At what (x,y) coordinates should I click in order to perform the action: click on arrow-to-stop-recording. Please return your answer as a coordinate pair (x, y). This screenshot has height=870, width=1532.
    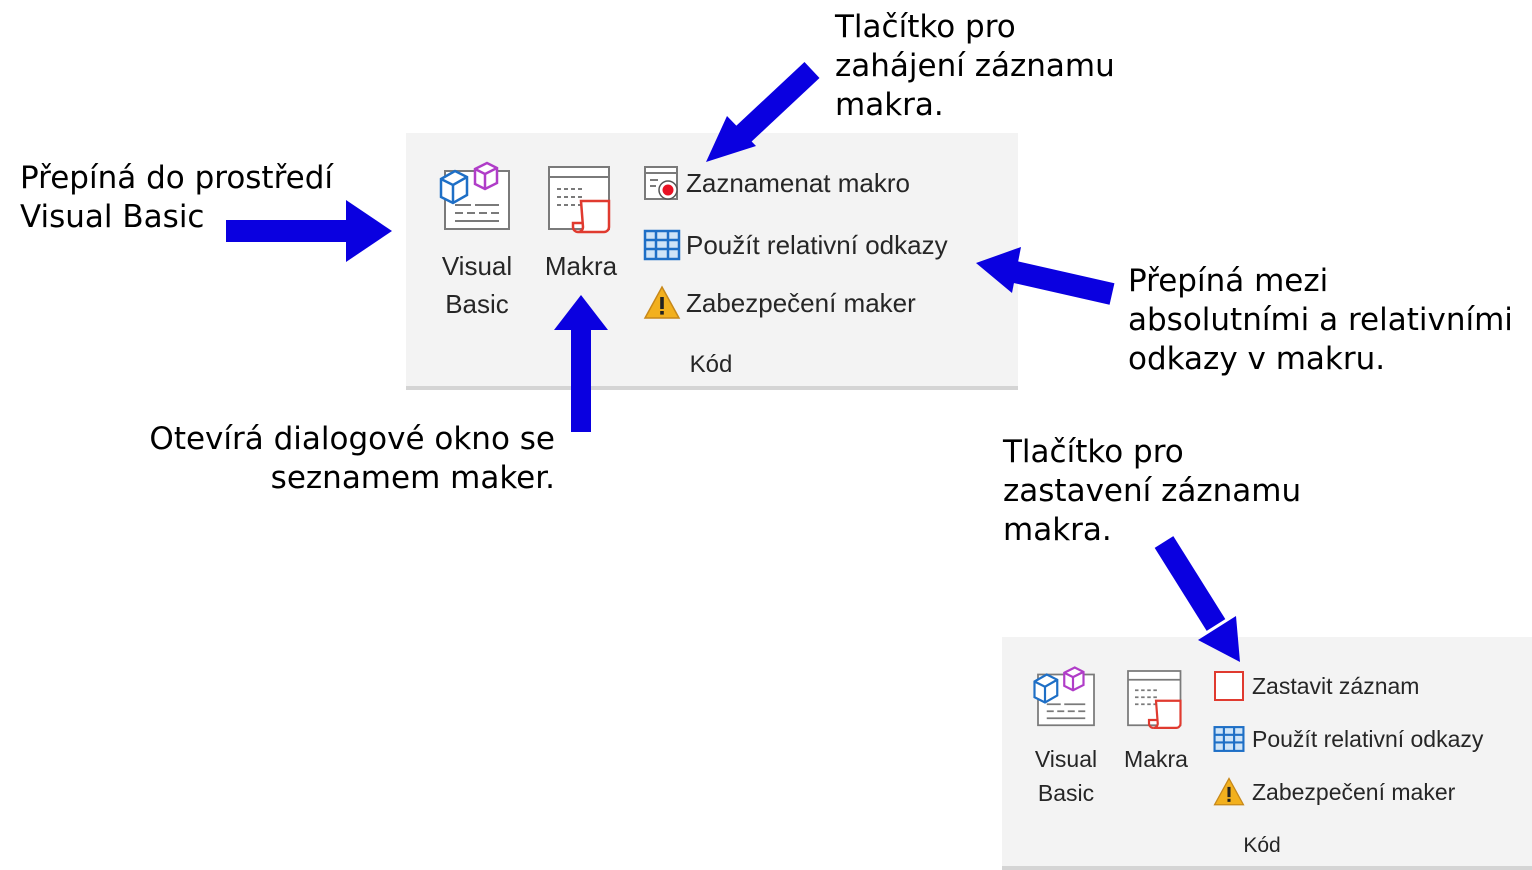
    Looking at the image, I should click on (1197, 599).